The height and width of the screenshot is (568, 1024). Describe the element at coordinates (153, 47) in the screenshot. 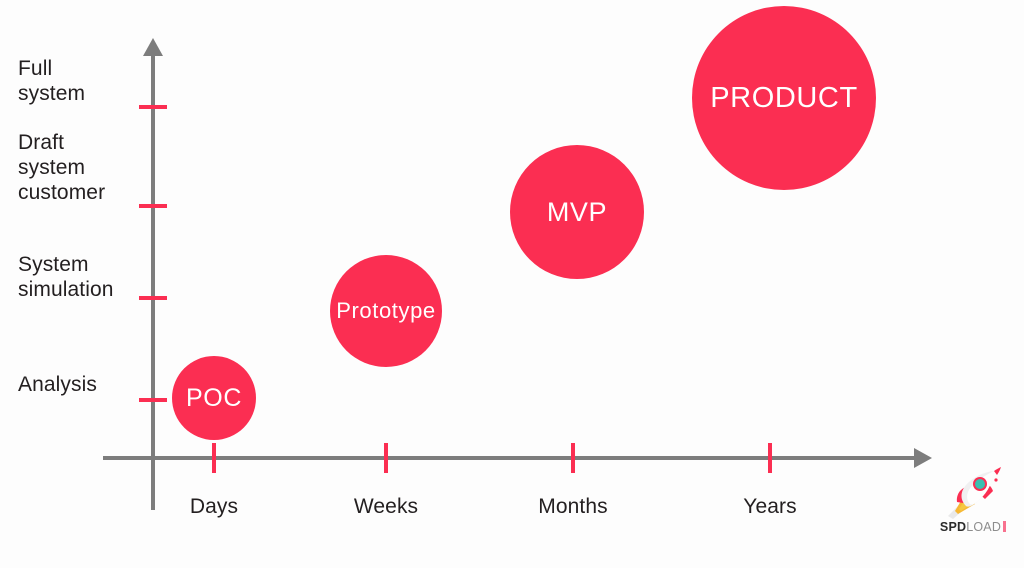

I see `y-axis-arrow-icon` at that location.